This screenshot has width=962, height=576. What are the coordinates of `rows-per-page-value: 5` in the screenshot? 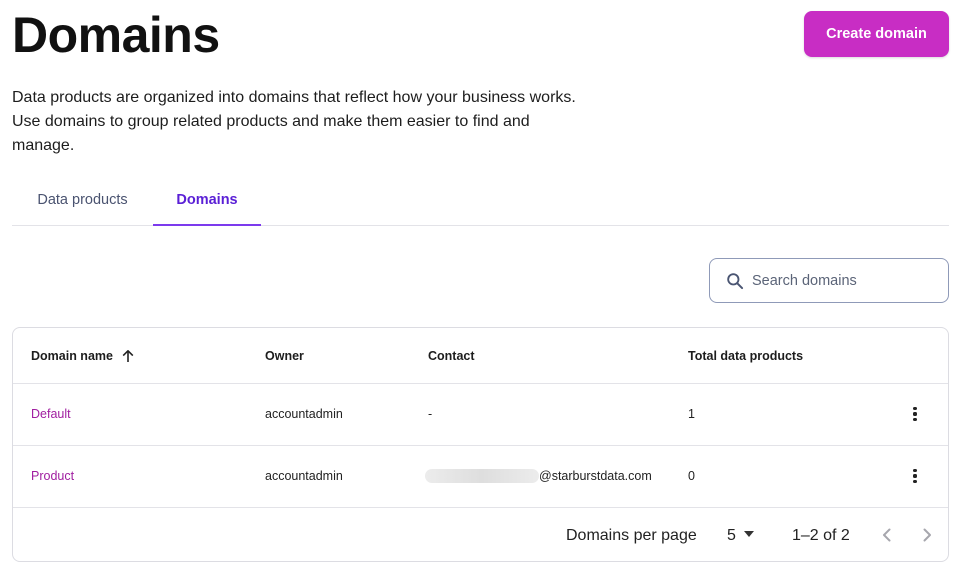 It's located at (731, 535).